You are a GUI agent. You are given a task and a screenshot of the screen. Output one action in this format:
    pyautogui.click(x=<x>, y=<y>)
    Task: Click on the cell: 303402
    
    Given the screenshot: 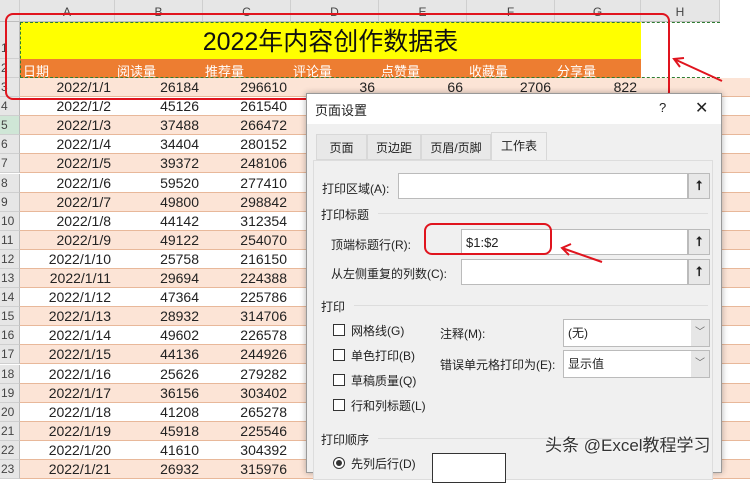 What is the action you would take?
    pyautogui.click(x=247, y=393)
    